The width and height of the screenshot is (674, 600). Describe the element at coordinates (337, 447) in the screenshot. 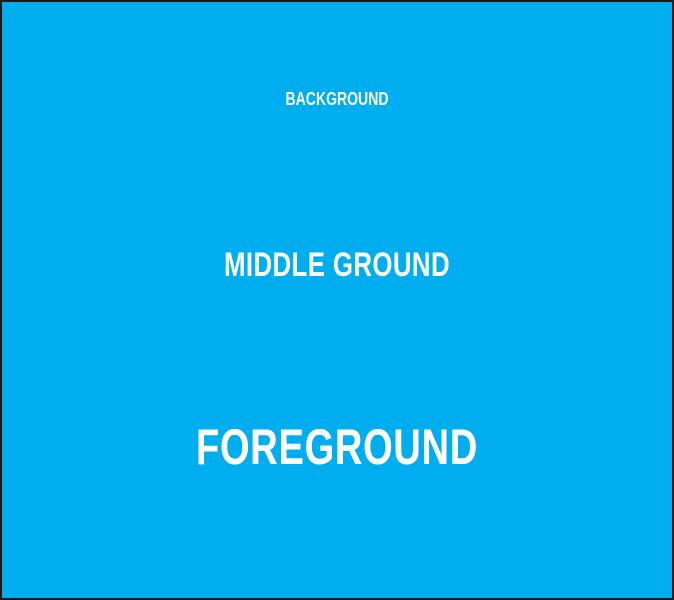

I see `foreground-label: FOREGROUND` at that location.